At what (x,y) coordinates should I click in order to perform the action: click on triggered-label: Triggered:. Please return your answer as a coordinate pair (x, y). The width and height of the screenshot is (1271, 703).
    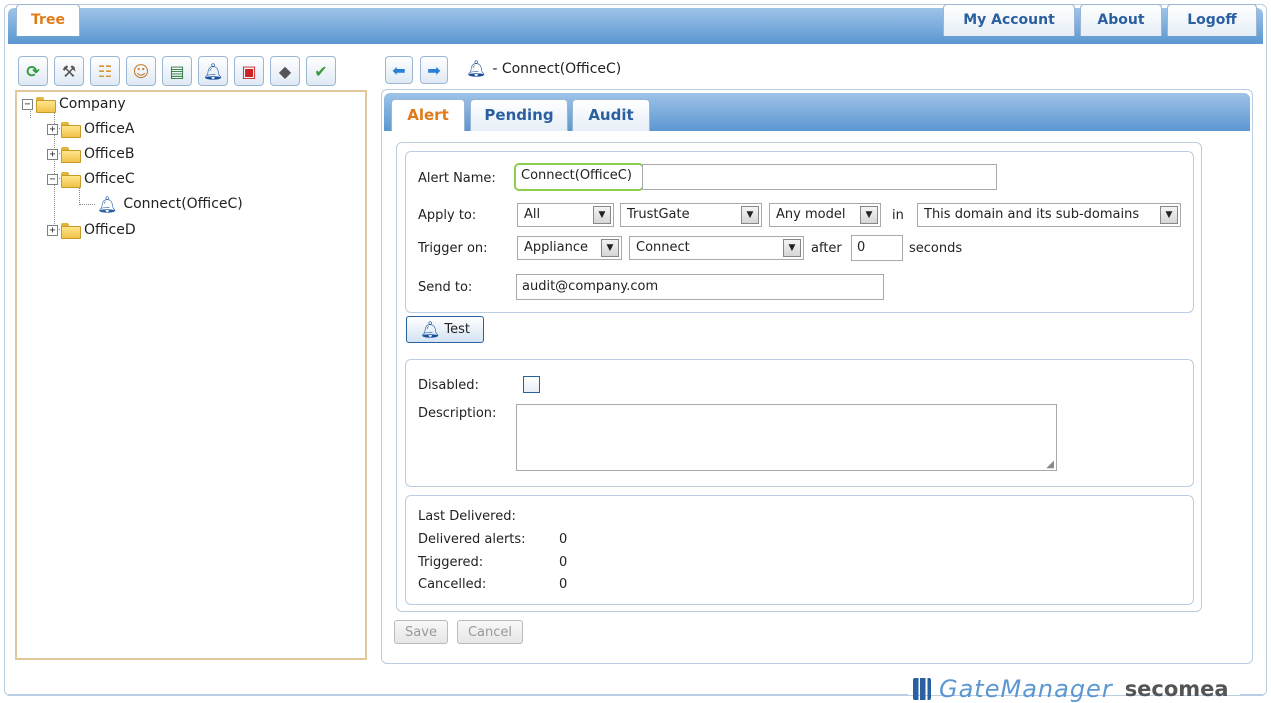
    Looking at the image, I should click on (451, 562).